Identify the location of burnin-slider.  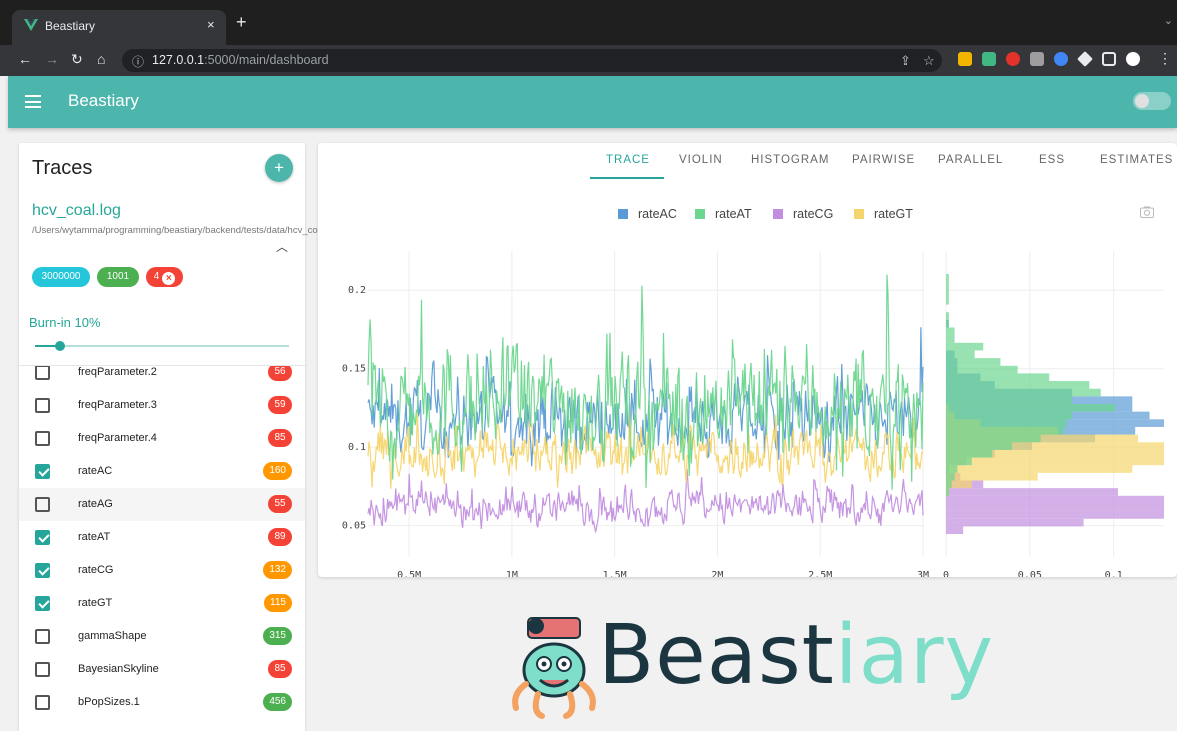
(162, 346).